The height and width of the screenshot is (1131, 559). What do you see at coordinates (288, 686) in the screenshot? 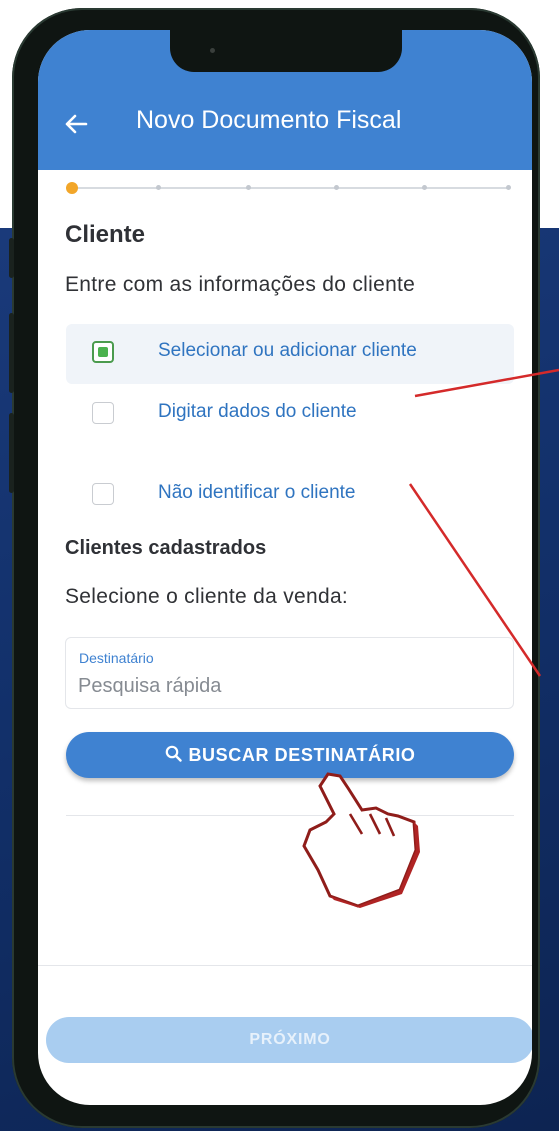
I see `recipient-search-input` at bounding box center [288, 686].